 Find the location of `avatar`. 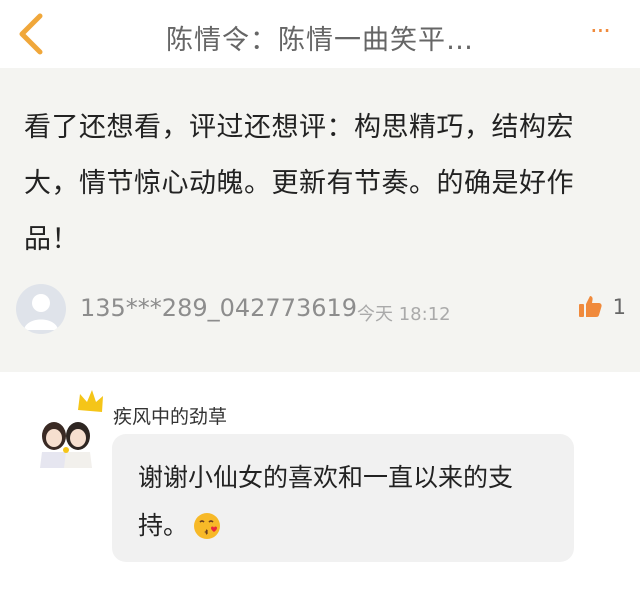

avatar is located at coordinates (41, 309).